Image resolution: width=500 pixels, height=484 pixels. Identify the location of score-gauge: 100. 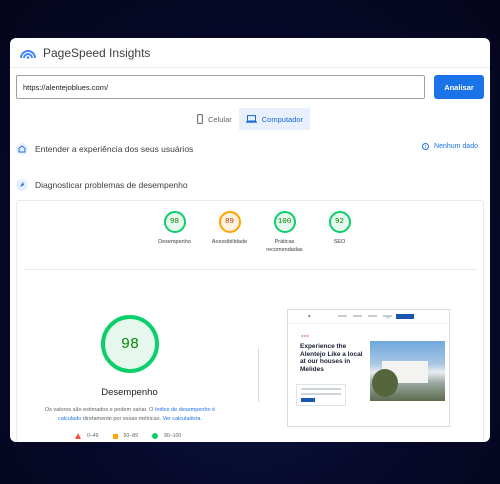
(284, 222).